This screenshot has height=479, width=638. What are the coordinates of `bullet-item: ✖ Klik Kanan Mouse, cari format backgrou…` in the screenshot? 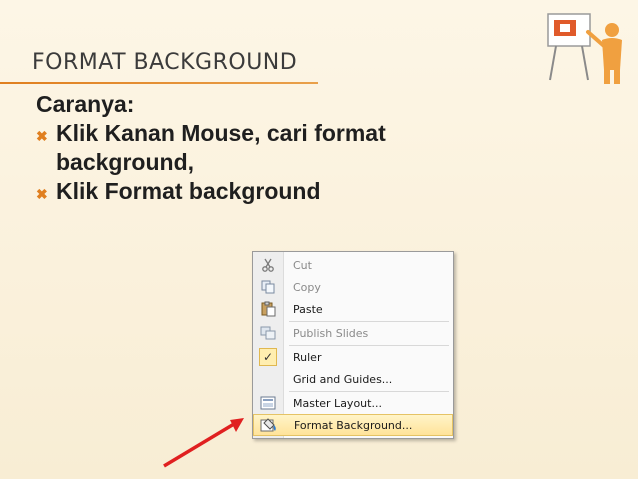 It's located at (271, 148).